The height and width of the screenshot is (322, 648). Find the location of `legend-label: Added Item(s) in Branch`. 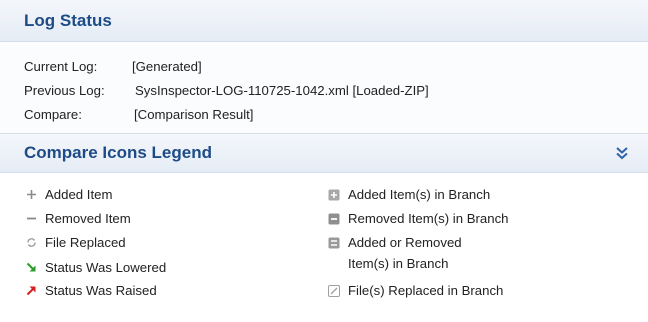

legend-label: Added Item(s) in Branch is located at coordinates (419, 194).